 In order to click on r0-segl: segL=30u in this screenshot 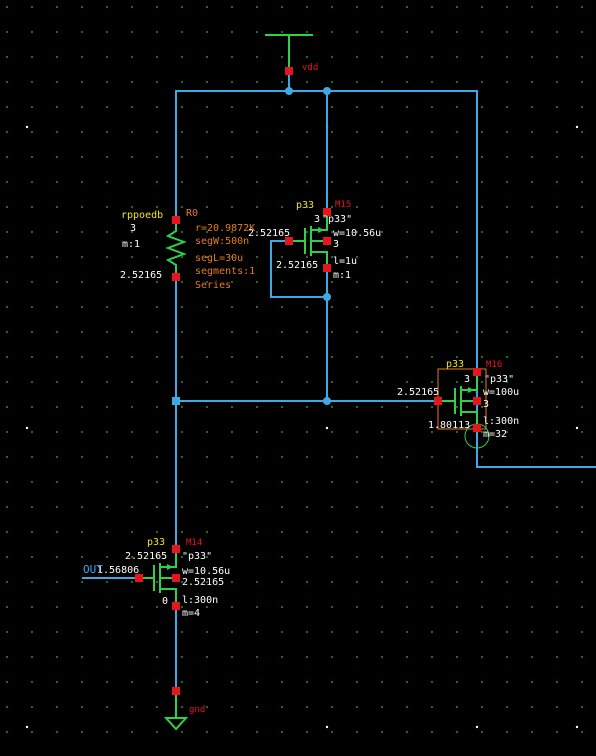, I will do `click(219, 258)`.